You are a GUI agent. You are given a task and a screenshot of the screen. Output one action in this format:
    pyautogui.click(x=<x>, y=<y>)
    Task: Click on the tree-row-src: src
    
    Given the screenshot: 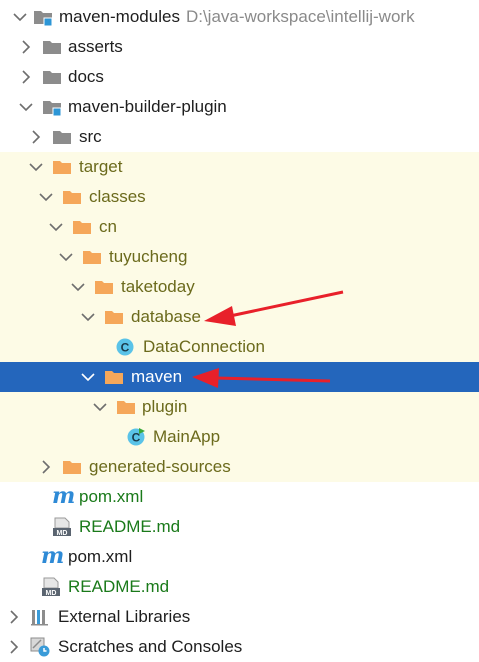 What is the action you would take?
    pyautogui.click(x=239, y=137)
    